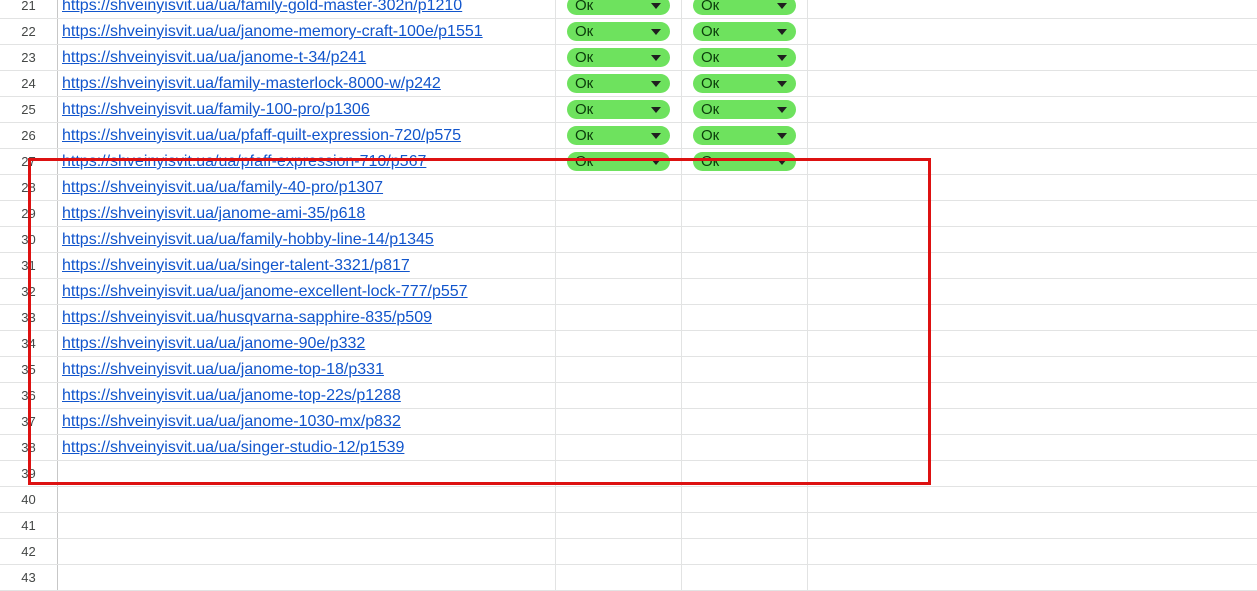  What do you see at coordinates (29, 109) in the screenshot?
I see `row-number: 25` at bounding box center [29, 109].